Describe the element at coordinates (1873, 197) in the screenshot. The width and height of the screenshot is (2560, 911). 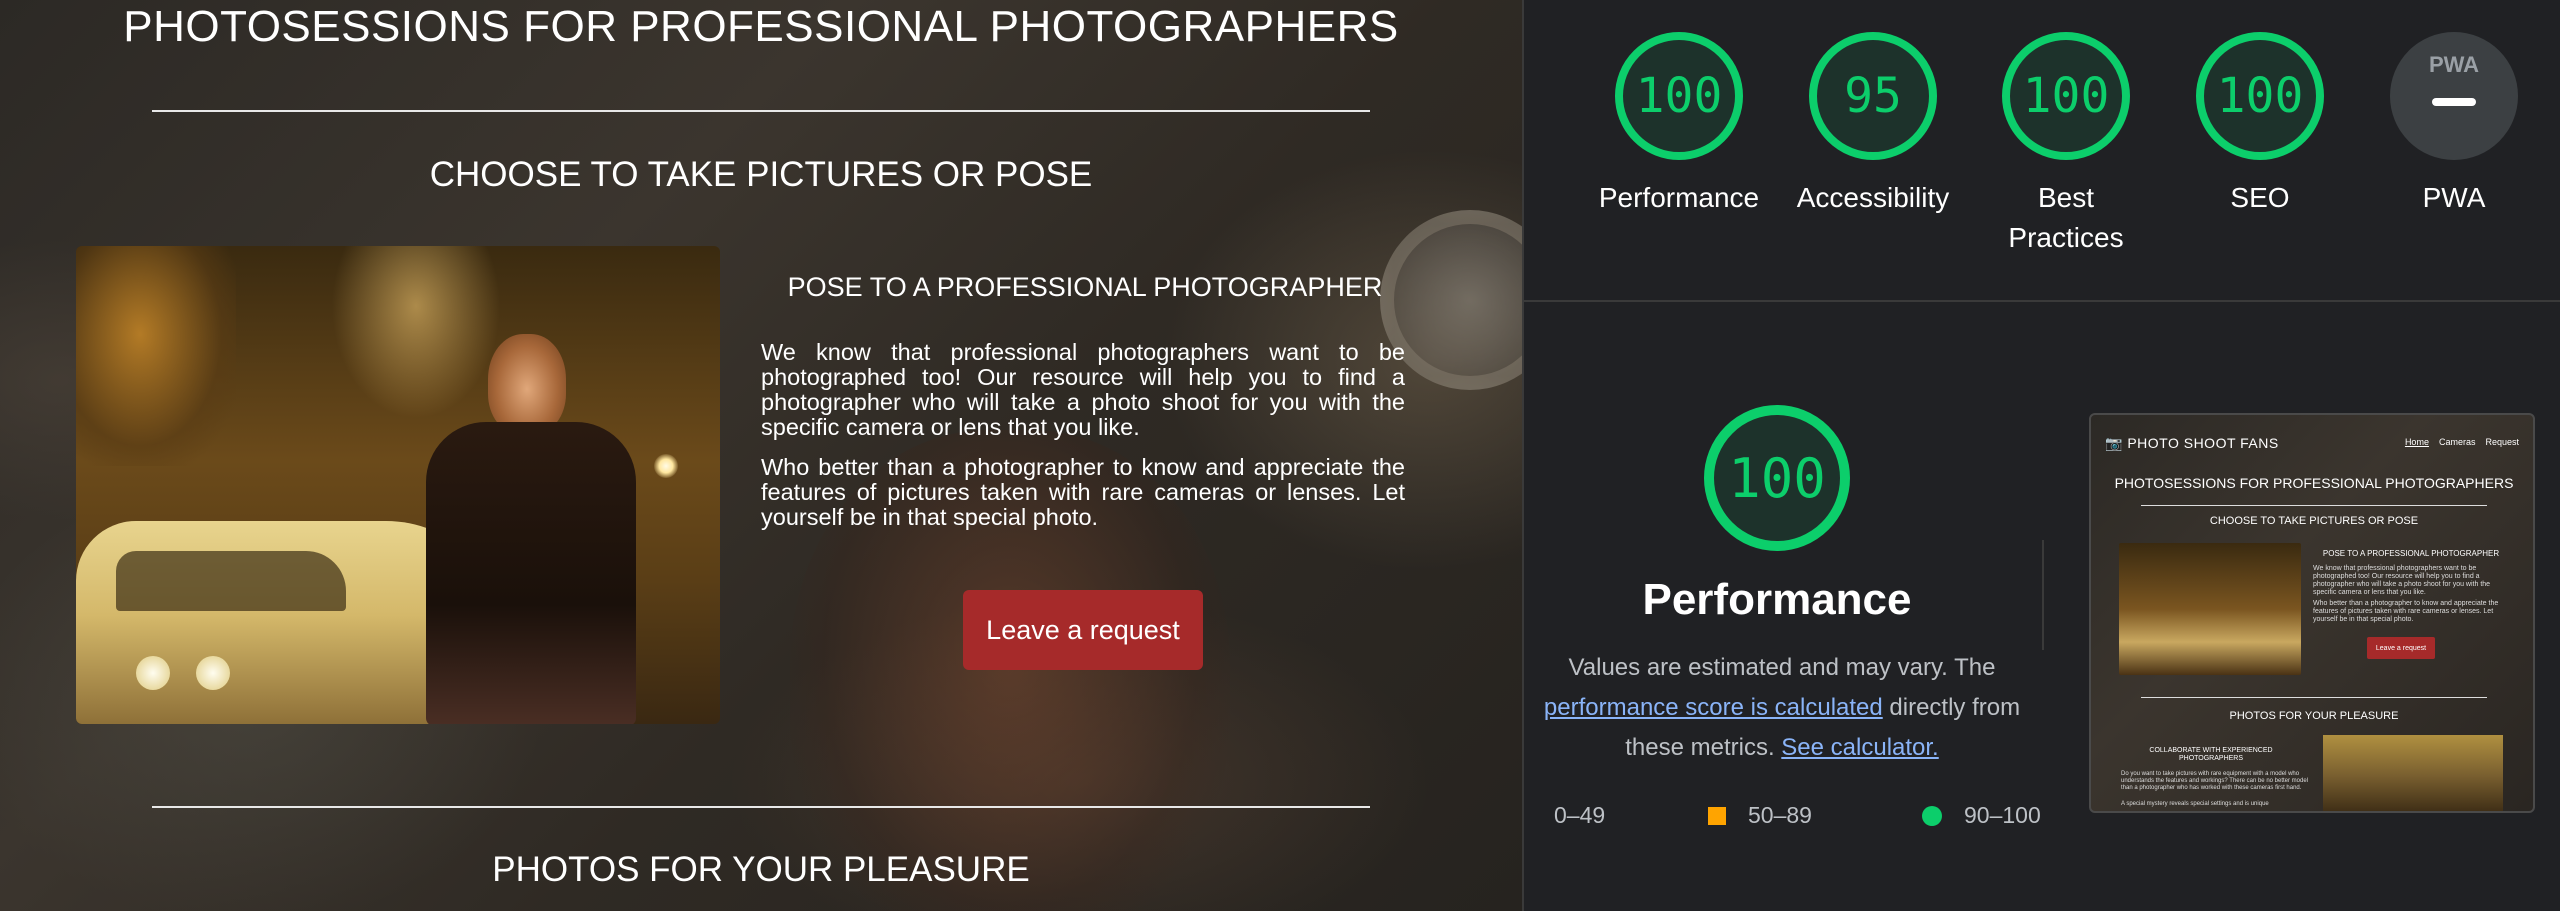
I see `gauge-label: Accessibility` at that location.